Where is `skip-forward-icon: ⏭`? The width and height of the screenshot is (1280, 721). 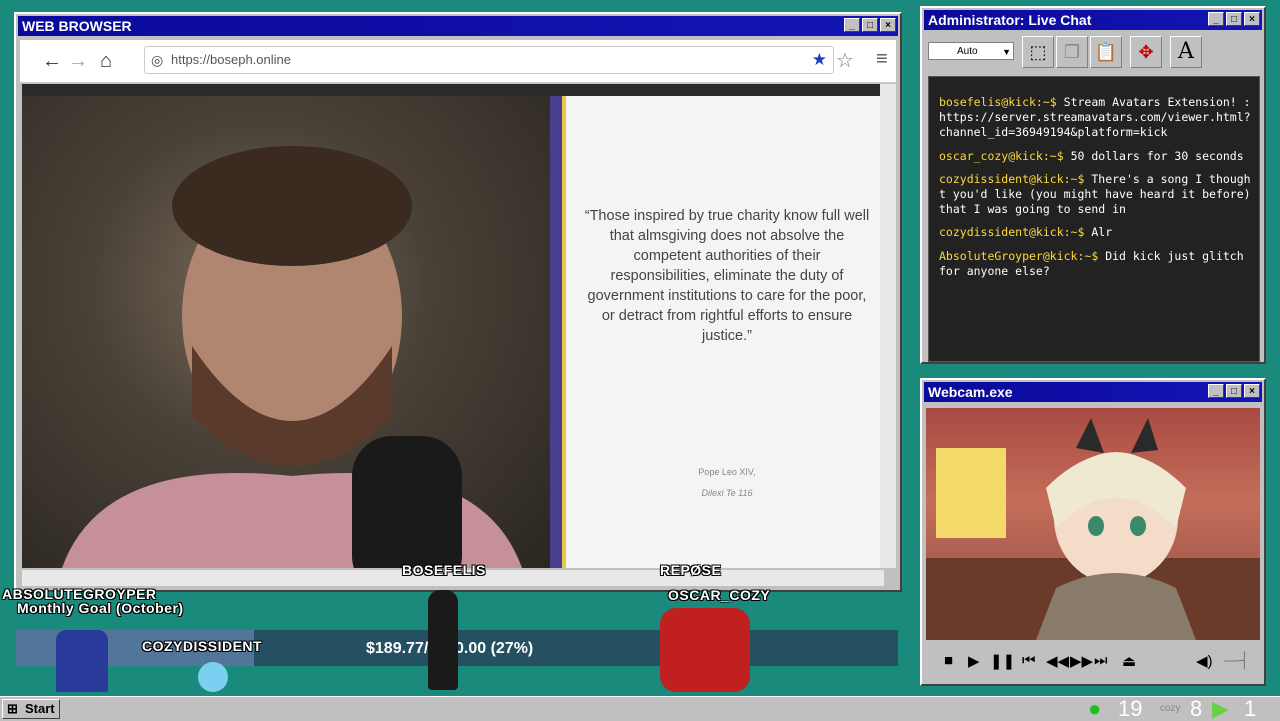 skip-forward-icon: ⏭ is located at coordinates (1101, 660).